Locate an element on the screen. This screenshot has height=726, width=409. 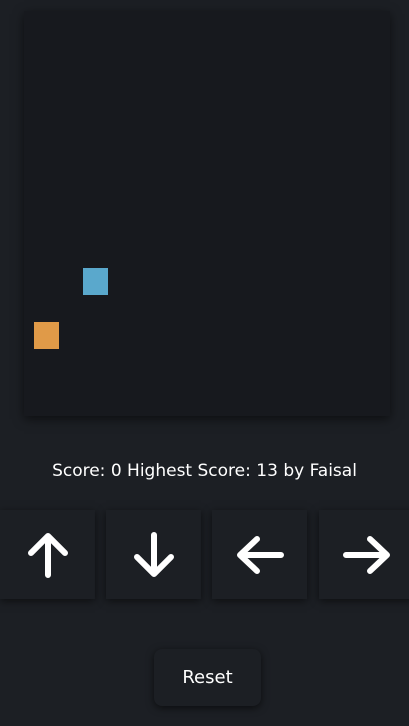
up-button is located at coordinates (47, 554).